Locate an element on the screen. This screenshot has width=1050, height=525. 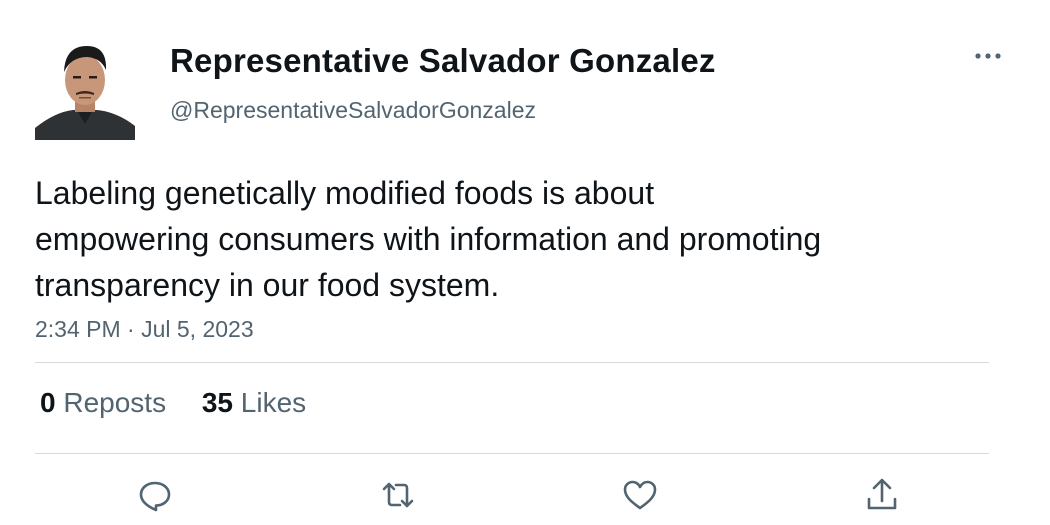
repost-button is located at coordinates (398, 495).